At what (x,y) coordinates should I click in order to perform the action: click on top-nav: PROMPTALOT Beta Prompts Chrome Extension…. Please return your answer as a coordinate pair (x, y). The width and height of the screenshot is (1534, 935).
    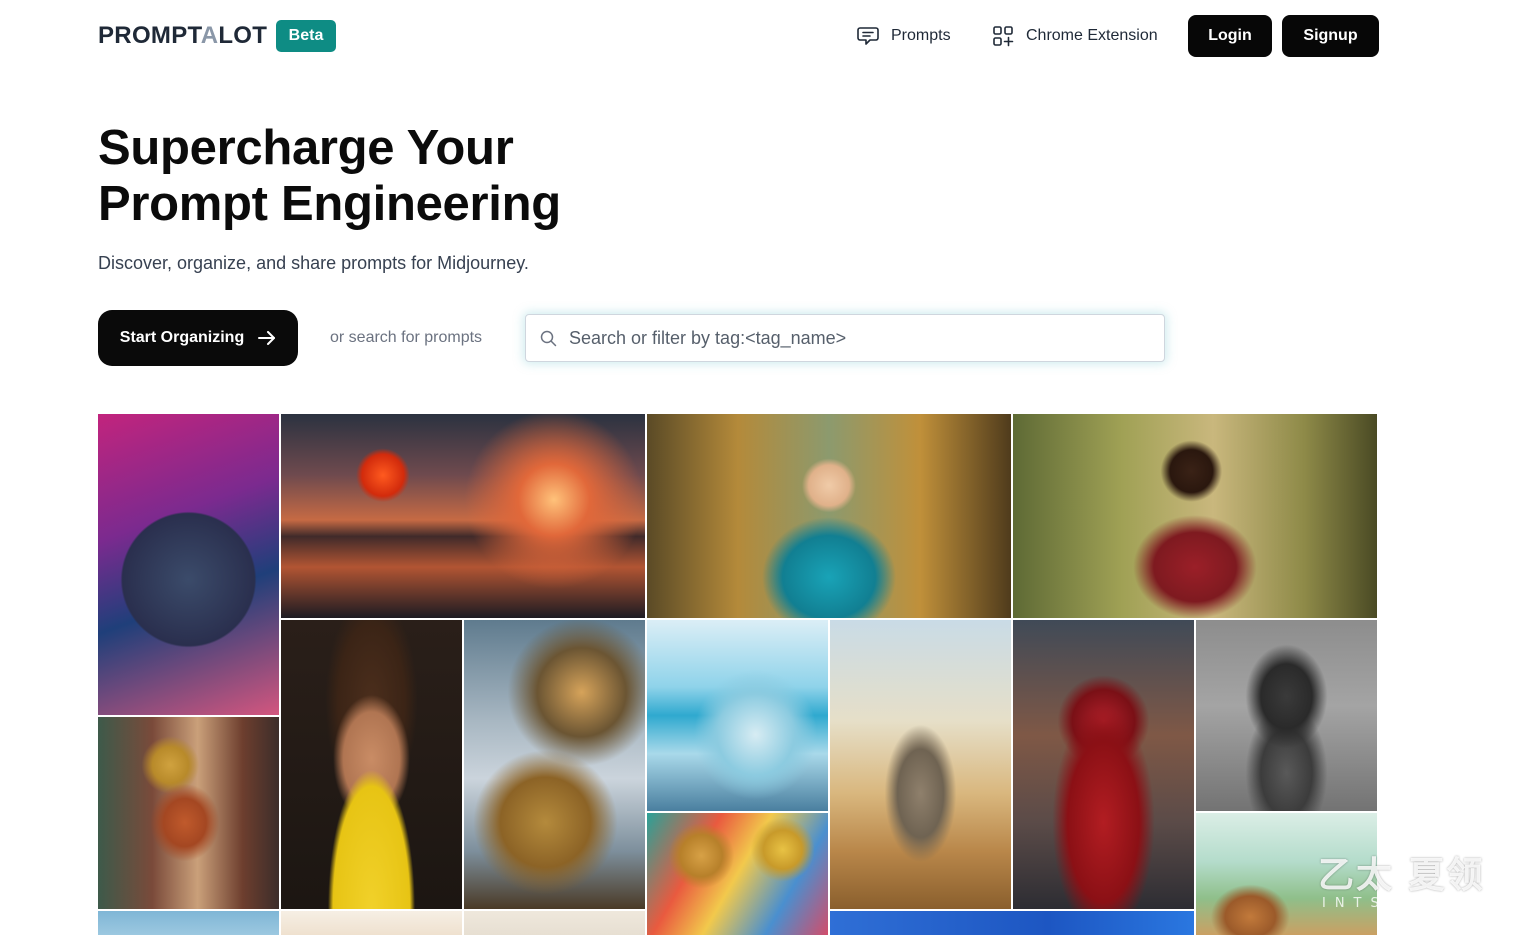
    Looking at the image, I should click on (767, 36).